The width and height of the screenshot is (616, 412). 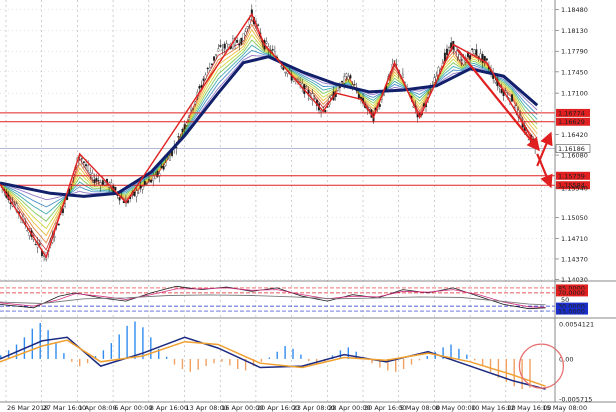 What do you see at coordinates (169, 408) in the screenshot?
I see `time-tick-label: 8 Apr 16:00` at bounding box center [169, 408].